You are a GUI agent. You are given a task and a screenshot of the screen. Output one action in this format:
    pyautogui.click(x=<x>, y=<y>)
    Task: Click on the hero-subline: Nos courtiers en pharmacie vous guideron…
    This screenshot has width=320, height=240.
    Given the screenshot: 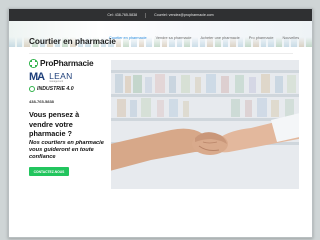 What is the action you would take?
    pyautogui.click(x=66, y=149)
    